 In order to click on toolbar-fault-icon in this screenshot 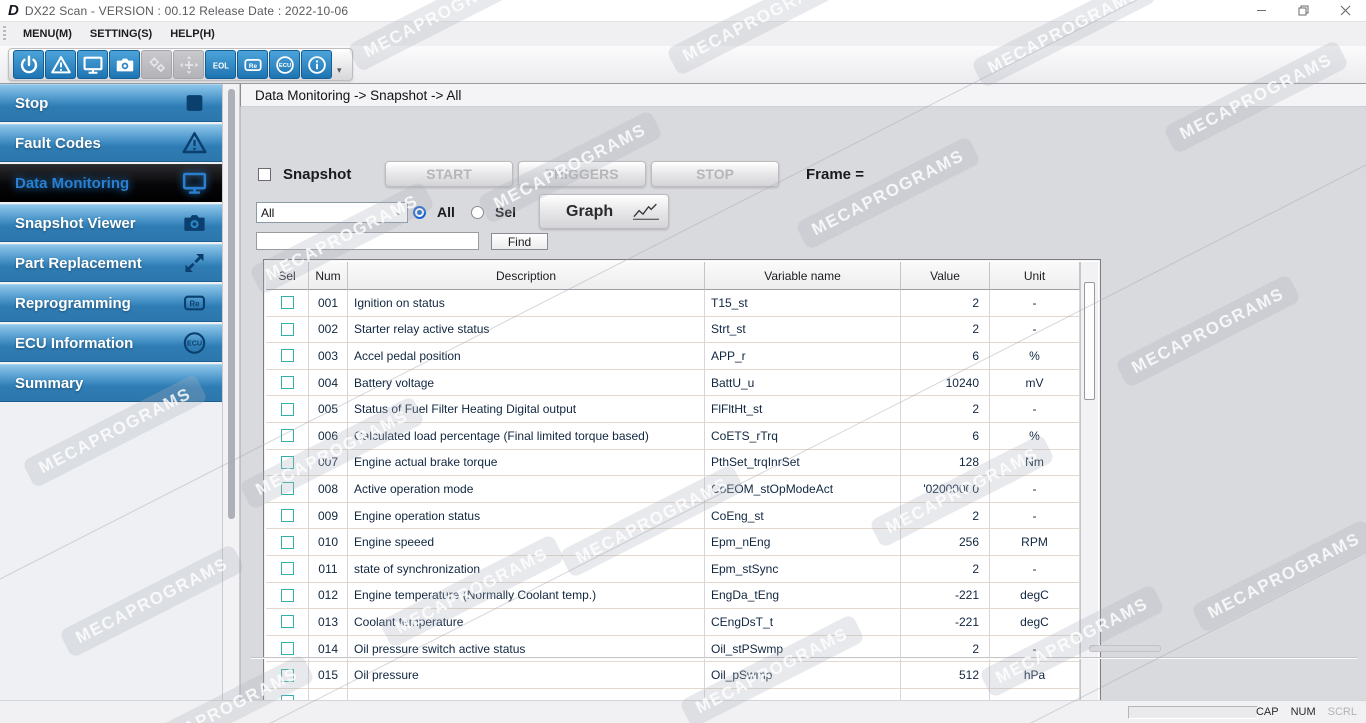, I will do `click(60, 64)`.